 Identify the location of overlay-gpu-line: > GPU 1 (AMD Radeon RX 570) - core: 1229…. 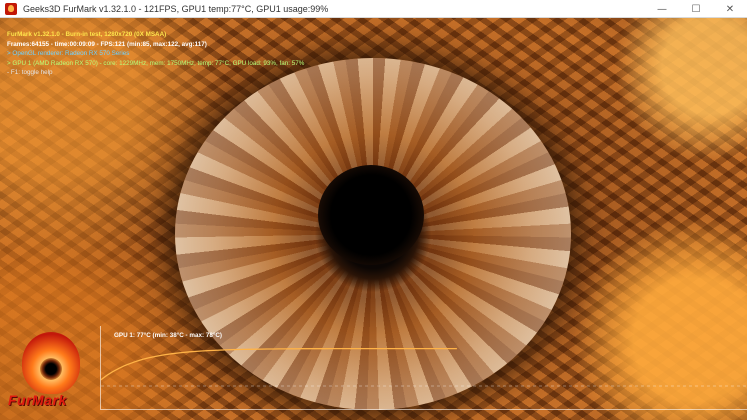
(156, 63).